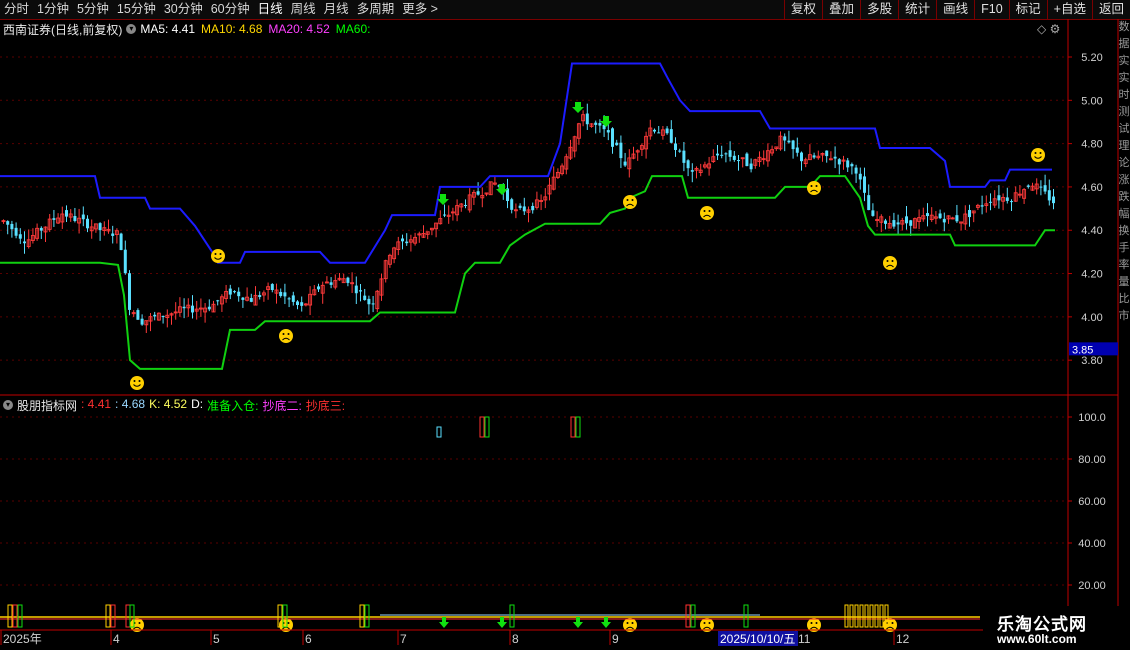  What do you see at coordinates (299, 29) in the screenshot?
I see `ma-label: MA20: 4.52` at bounding box center [299, 29].